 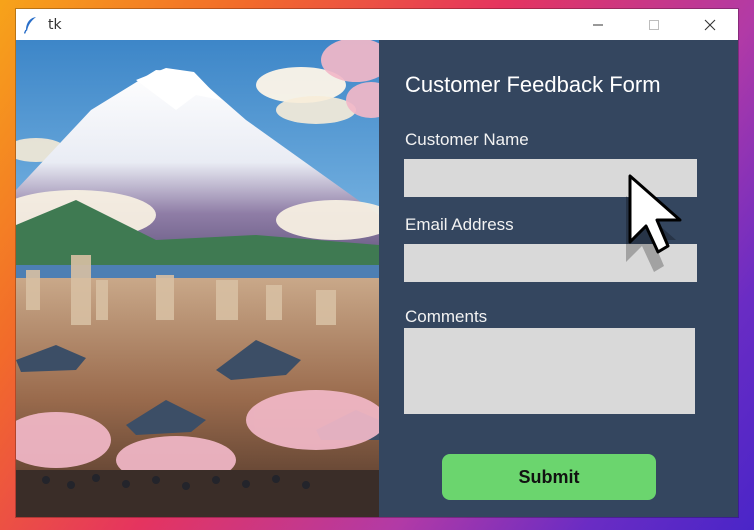 I want to click on window-title: tk, so click(x=55, y=24).